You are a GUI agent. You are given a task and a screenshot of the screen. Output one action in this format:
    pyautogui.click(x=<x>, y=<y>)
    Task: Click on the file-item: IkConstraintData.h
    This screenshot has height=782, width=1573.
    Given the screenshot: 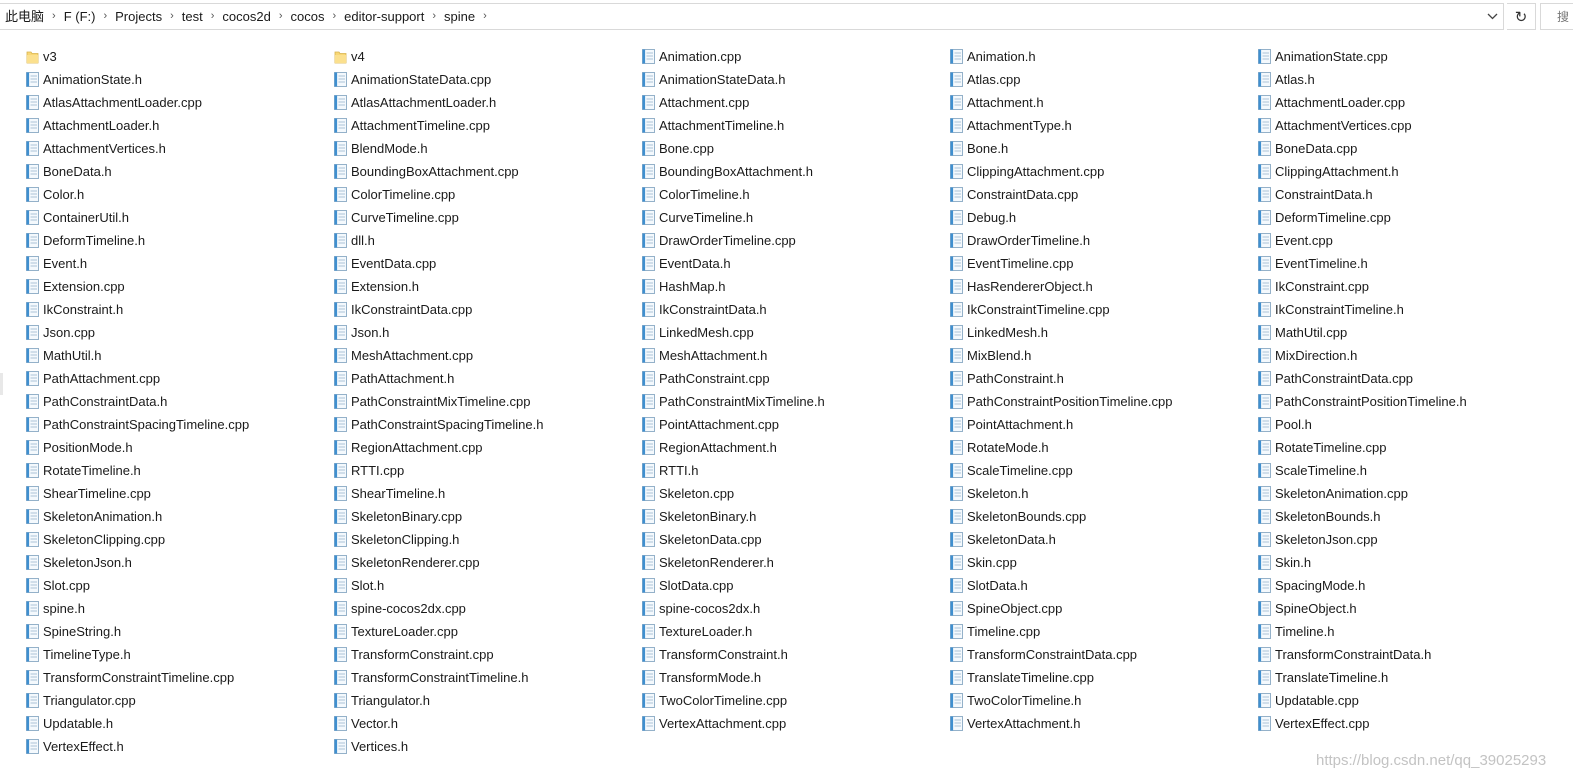 What is the action you would take?
    pyautogui.click(x=795, y=309)
    